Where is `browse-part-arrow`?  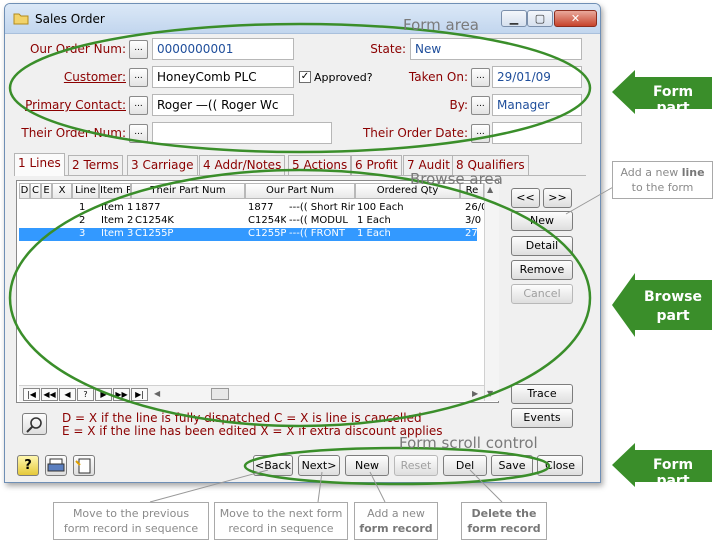
browse-part-arrow is located at coordinates (662, 305).